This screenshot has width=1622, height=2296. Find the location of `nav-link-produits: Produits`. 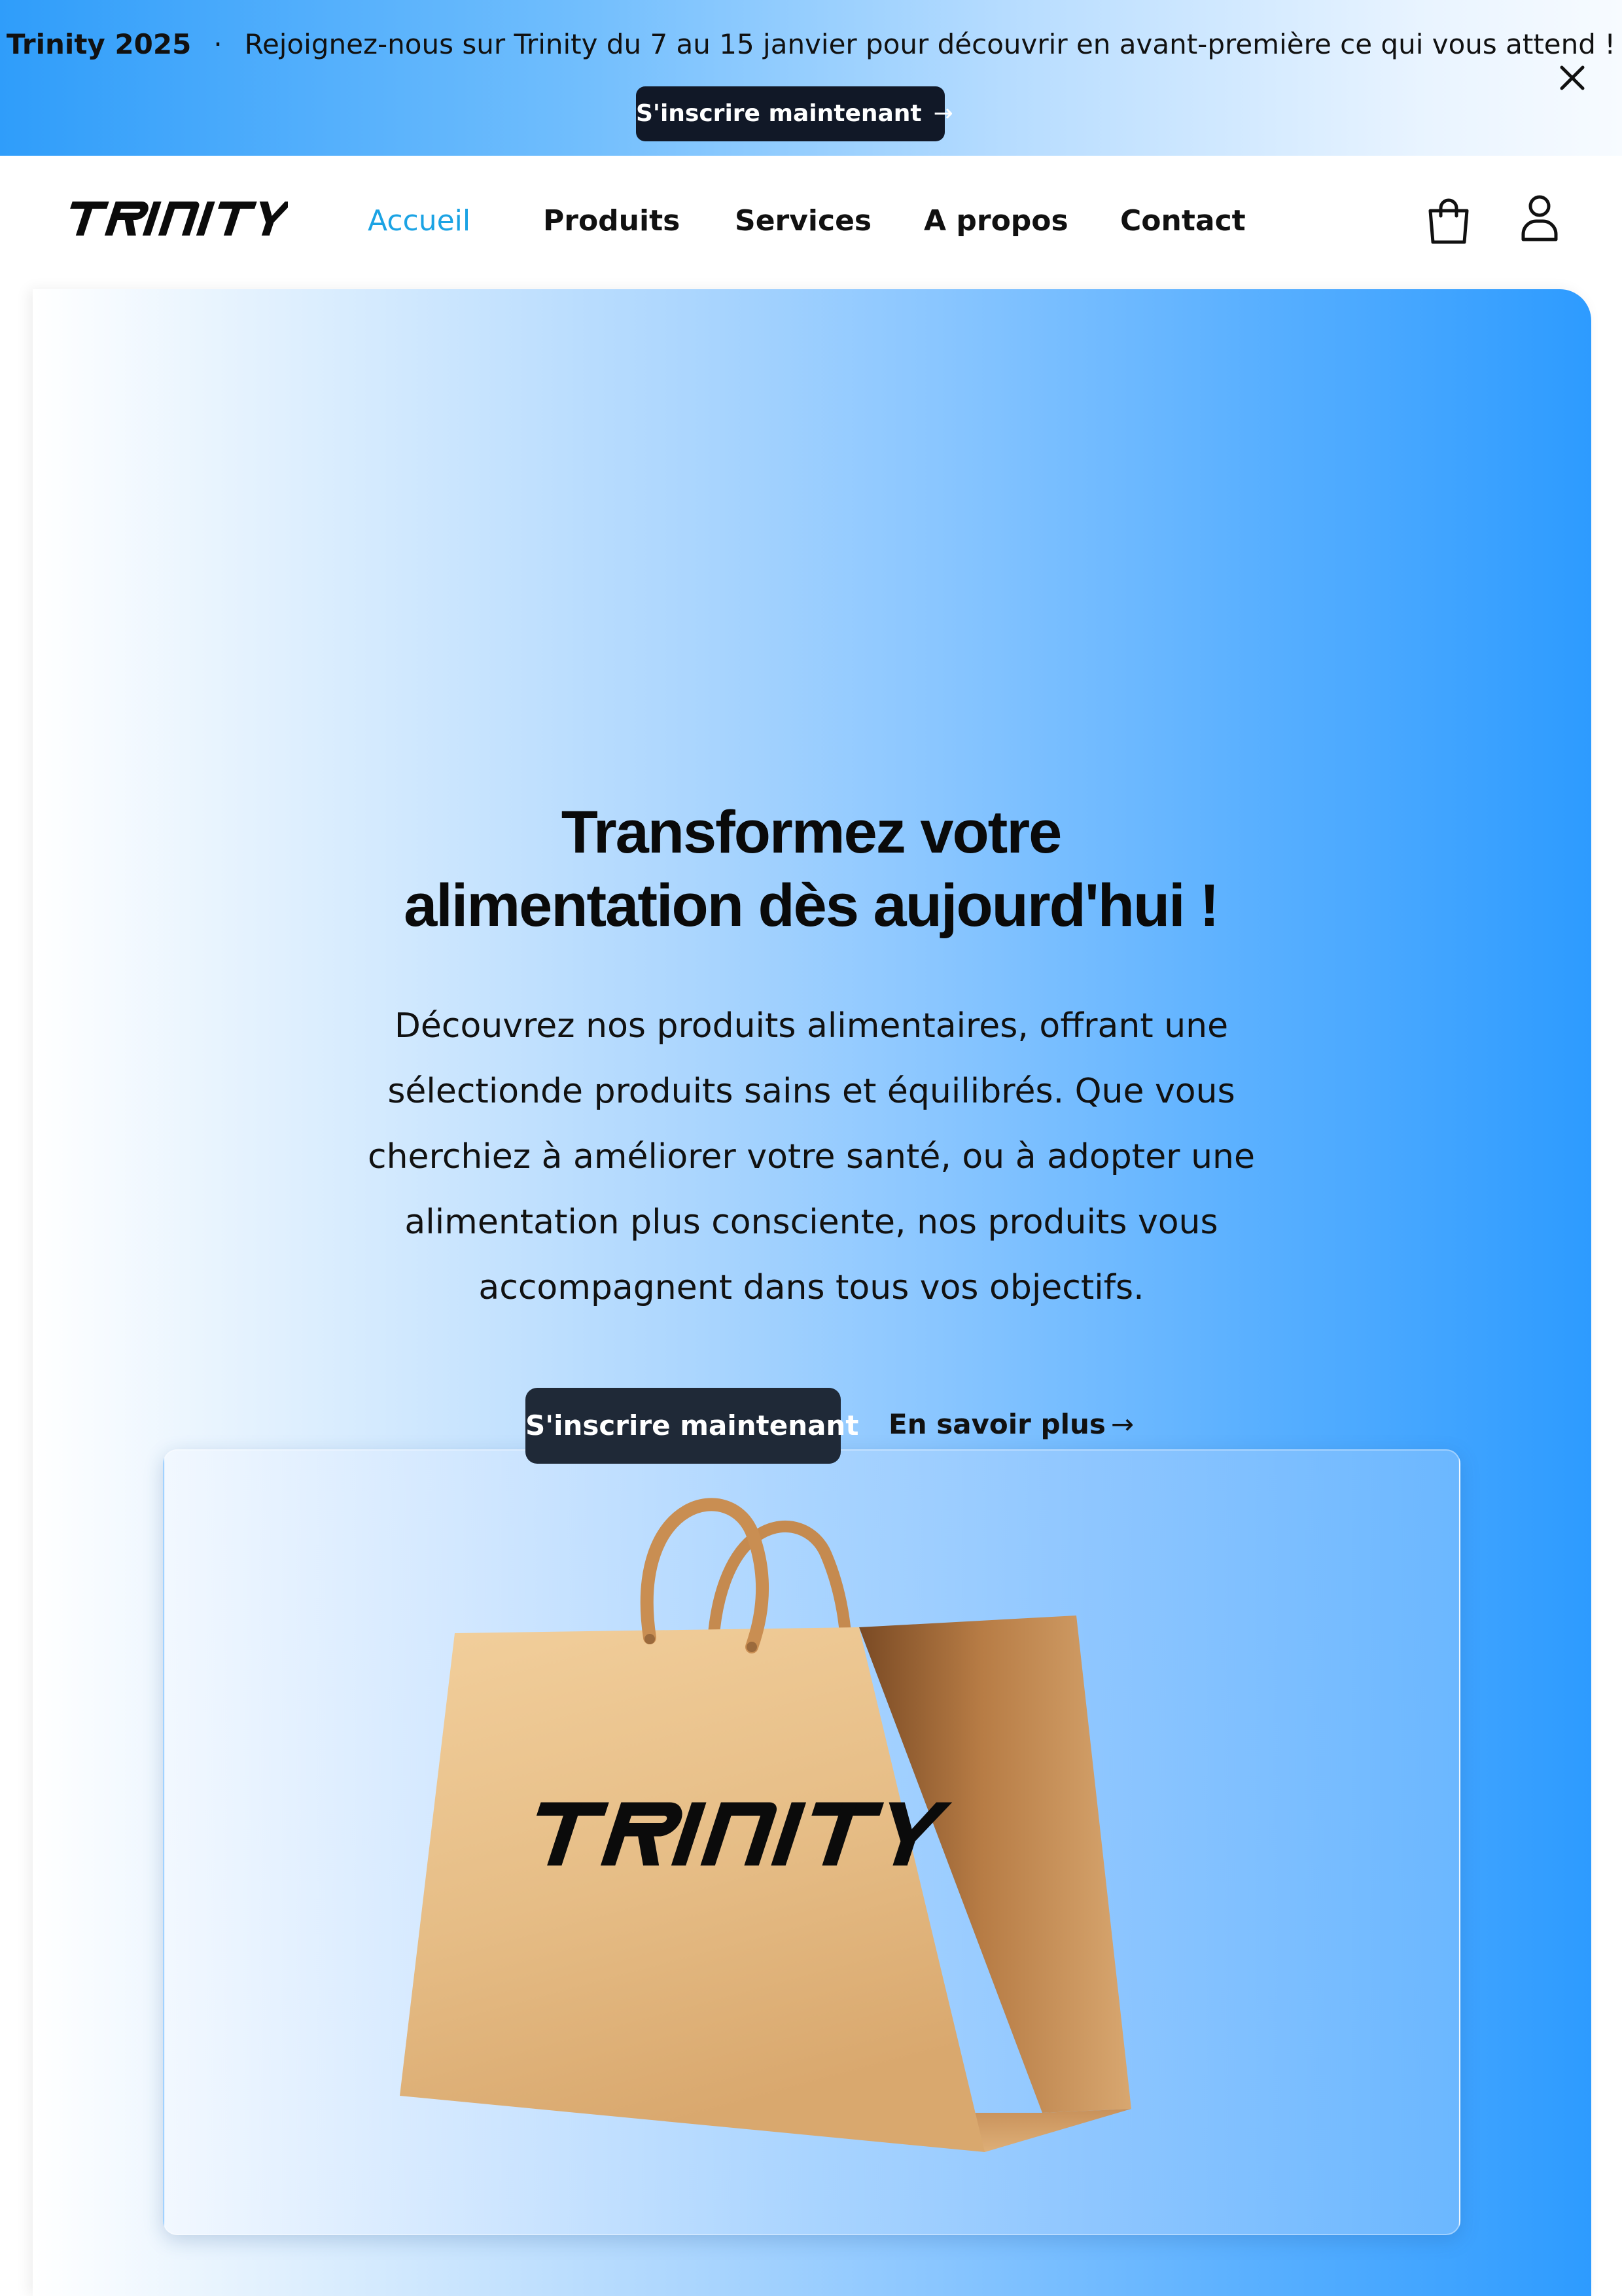

nav-link-produits: Produits is located at coordinates (611, 221).